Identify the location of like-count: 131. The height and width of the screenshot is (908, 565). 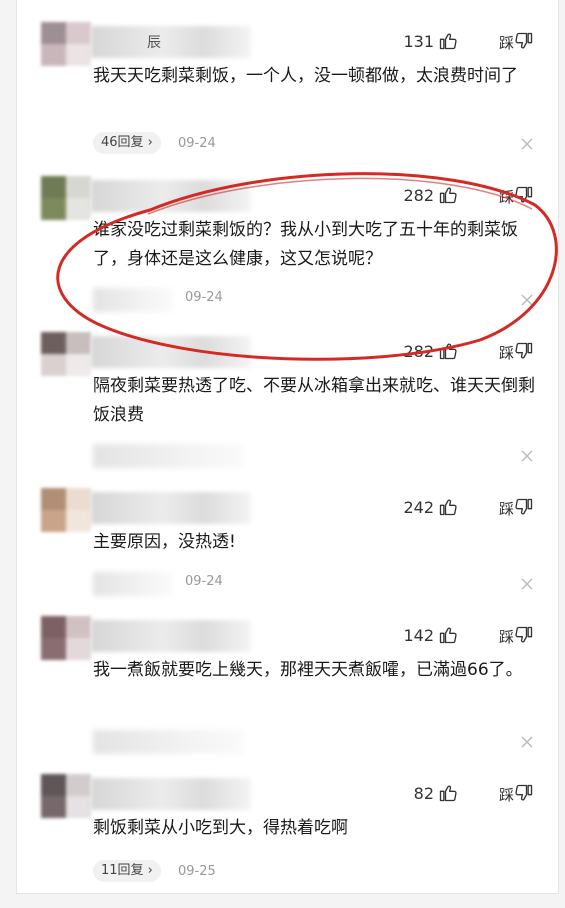
(418, 41).